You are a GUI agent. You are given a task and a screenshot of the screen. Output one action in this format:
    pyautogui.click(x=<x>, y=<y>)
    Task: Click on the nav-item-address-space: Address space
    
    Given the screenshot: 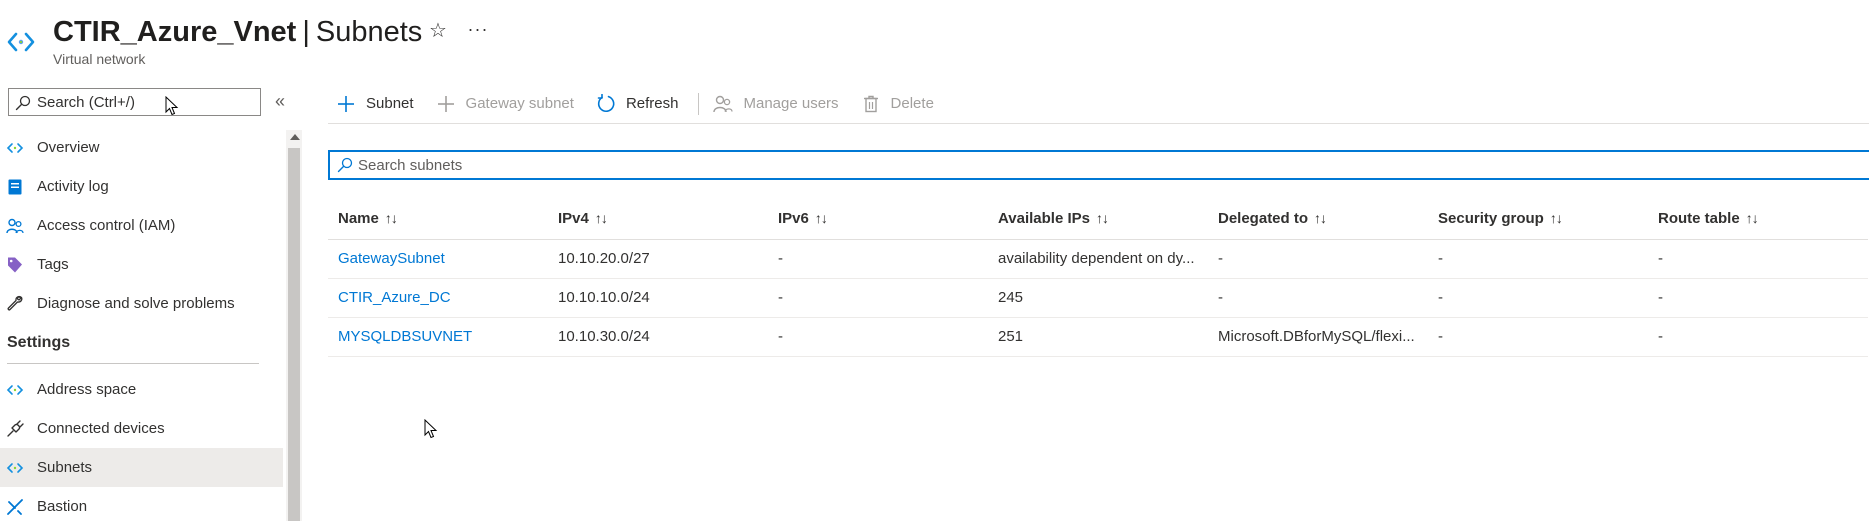 What is the action you would take?
    pyautogui.click(x=141, y=389)
    